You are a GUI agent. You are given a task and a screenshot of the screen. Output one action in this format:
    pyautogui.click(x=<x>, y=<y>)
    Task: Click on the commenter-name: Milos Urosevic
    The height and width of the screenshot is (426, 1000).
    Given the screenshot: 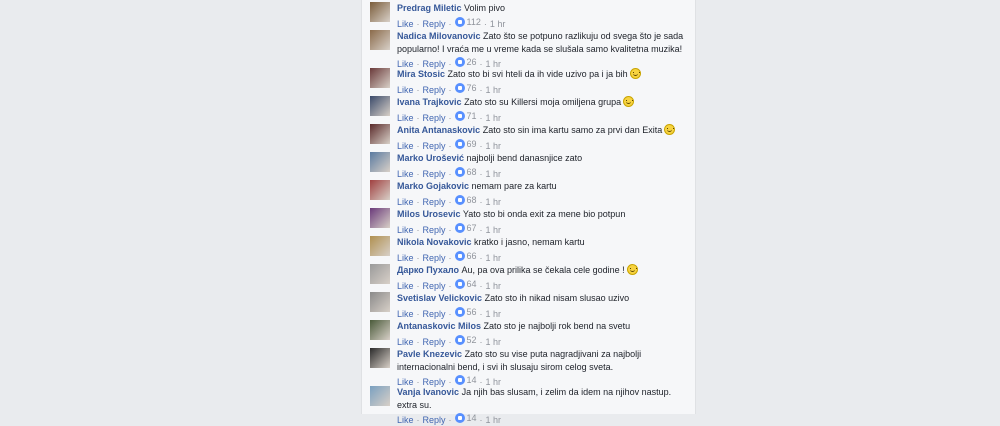 What is the action you would take?
    pyautogui.click(x=429, y=214)
    